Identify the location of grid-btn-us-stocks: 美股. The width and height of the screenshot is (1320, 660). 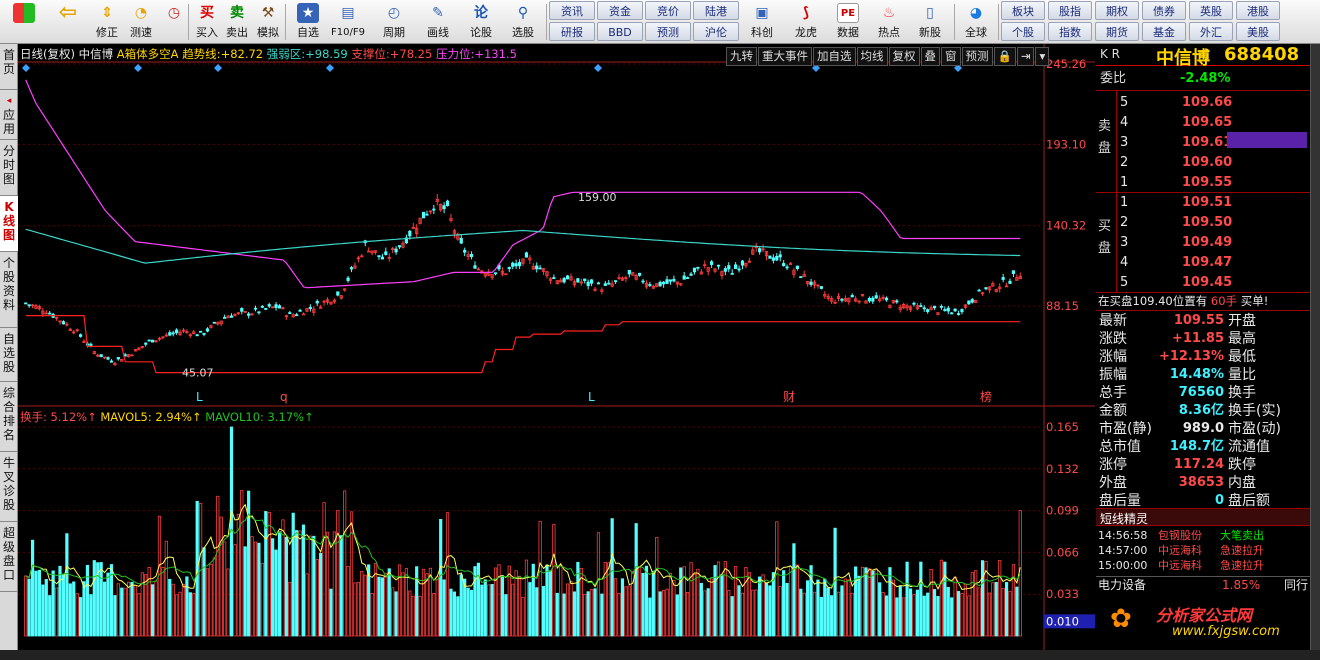
(1258, 31).